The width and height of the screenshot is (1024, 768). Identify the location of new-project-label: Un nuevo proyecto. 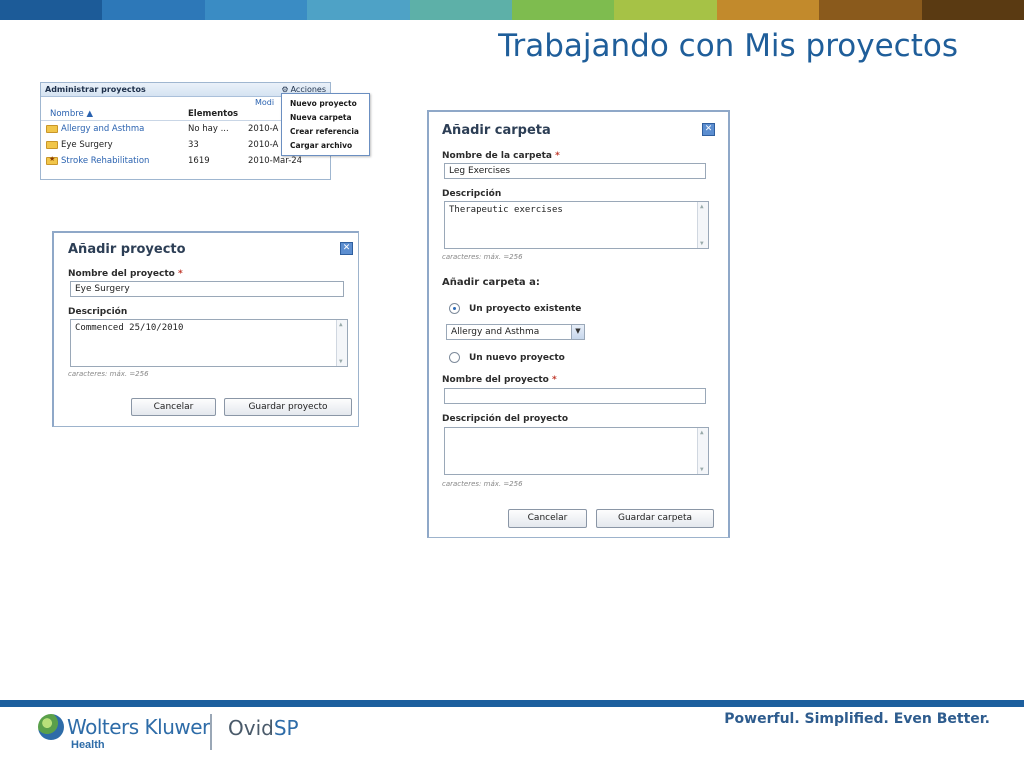
(517, 358).